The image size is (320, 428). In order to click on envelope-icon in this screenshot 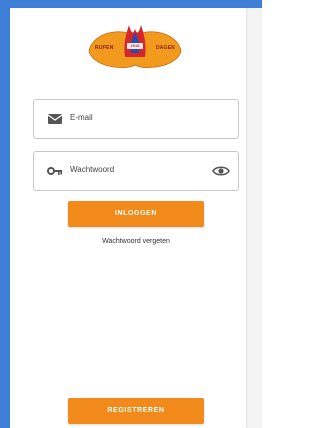, I will do `click(55, 119)`.